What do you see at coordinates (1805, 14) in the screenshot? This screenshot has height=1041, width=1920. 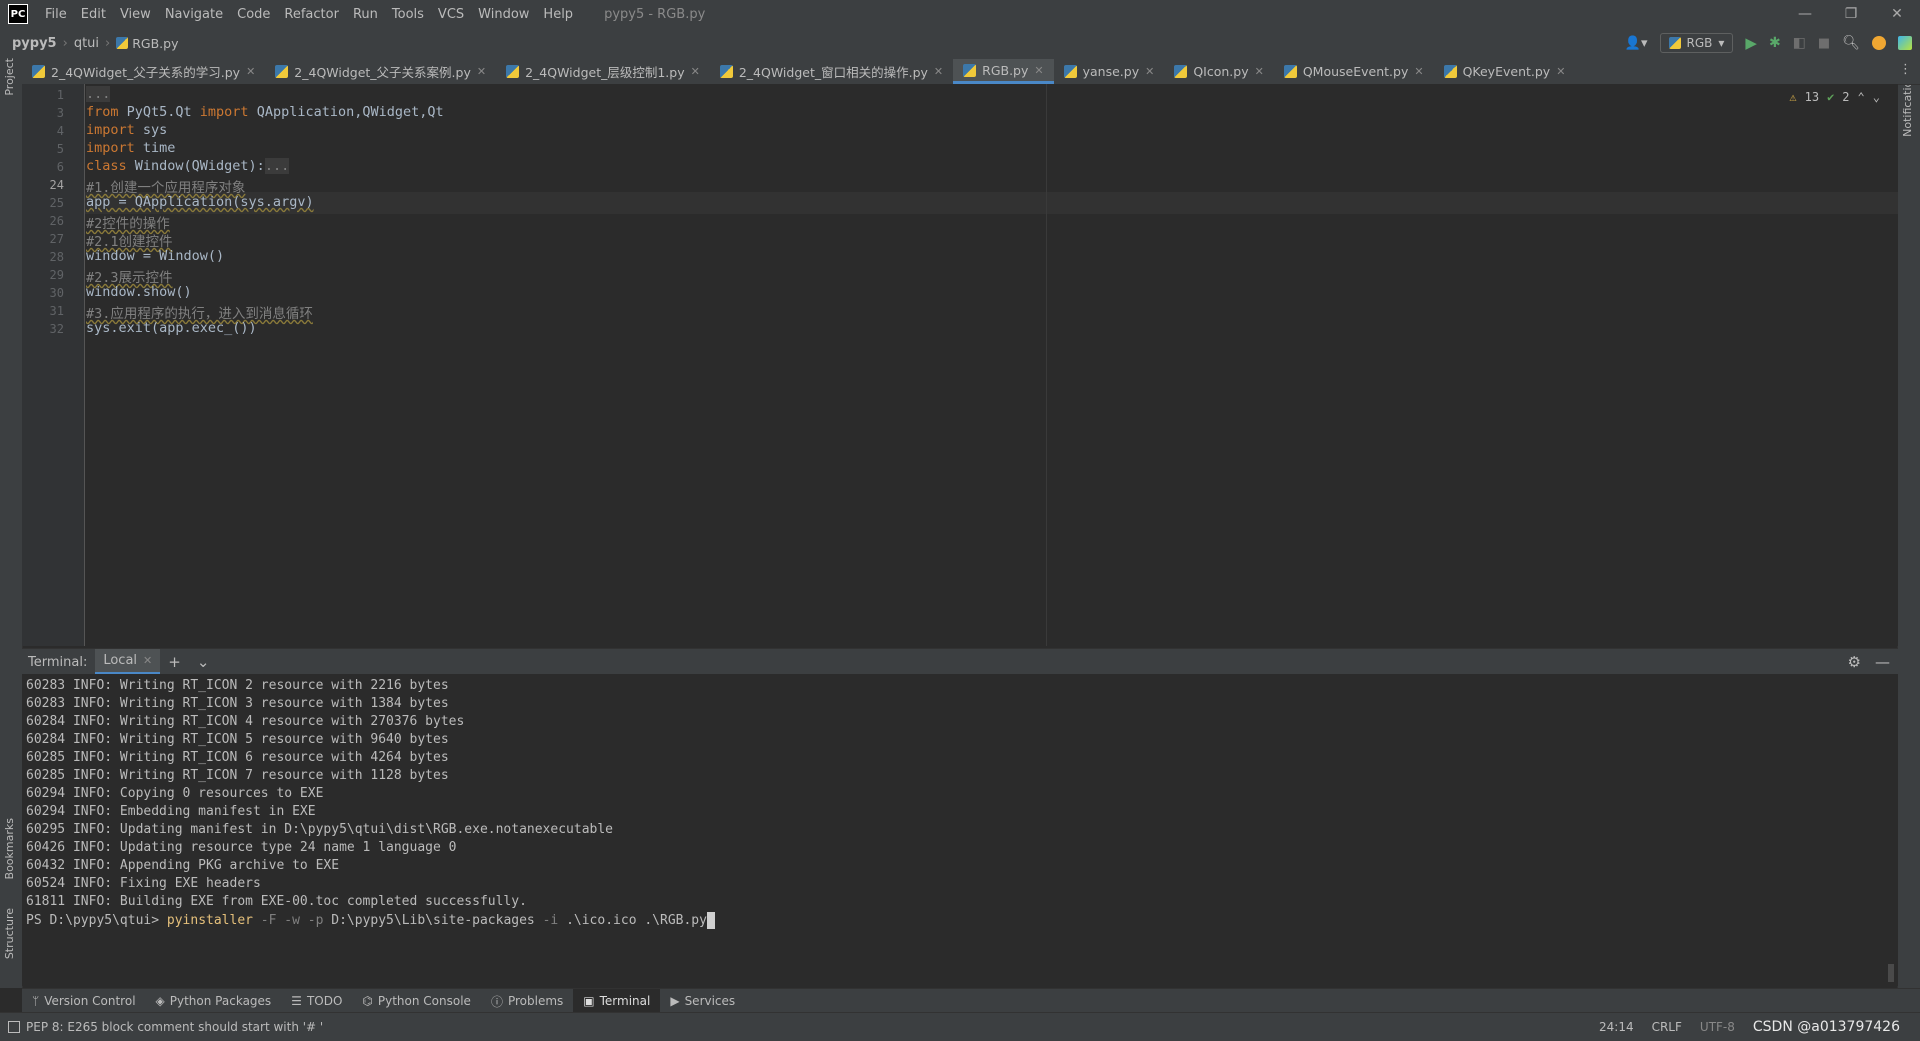 I see `minimize-icon: —` at bounding box center [1805, 14].